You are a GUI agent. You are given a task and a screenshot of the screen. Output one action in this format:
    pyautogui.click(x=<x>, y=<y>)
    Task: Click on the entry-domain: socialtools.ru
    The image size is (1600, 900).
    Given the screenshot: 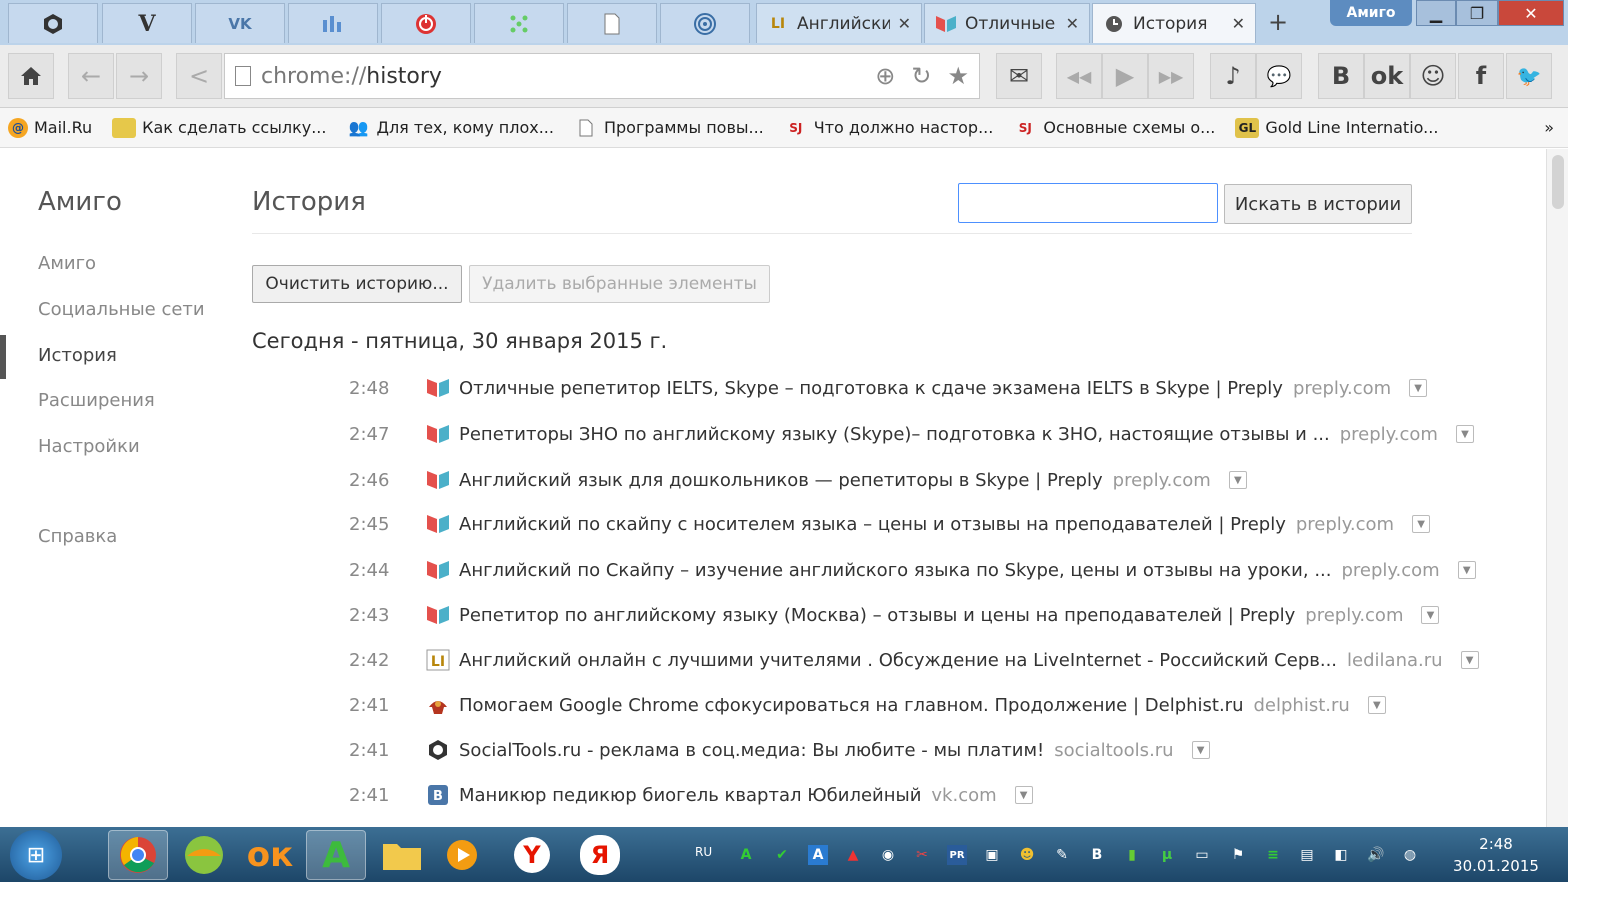 What is the action you would take?
    pyautogui.click(x=1113, y=750)
    